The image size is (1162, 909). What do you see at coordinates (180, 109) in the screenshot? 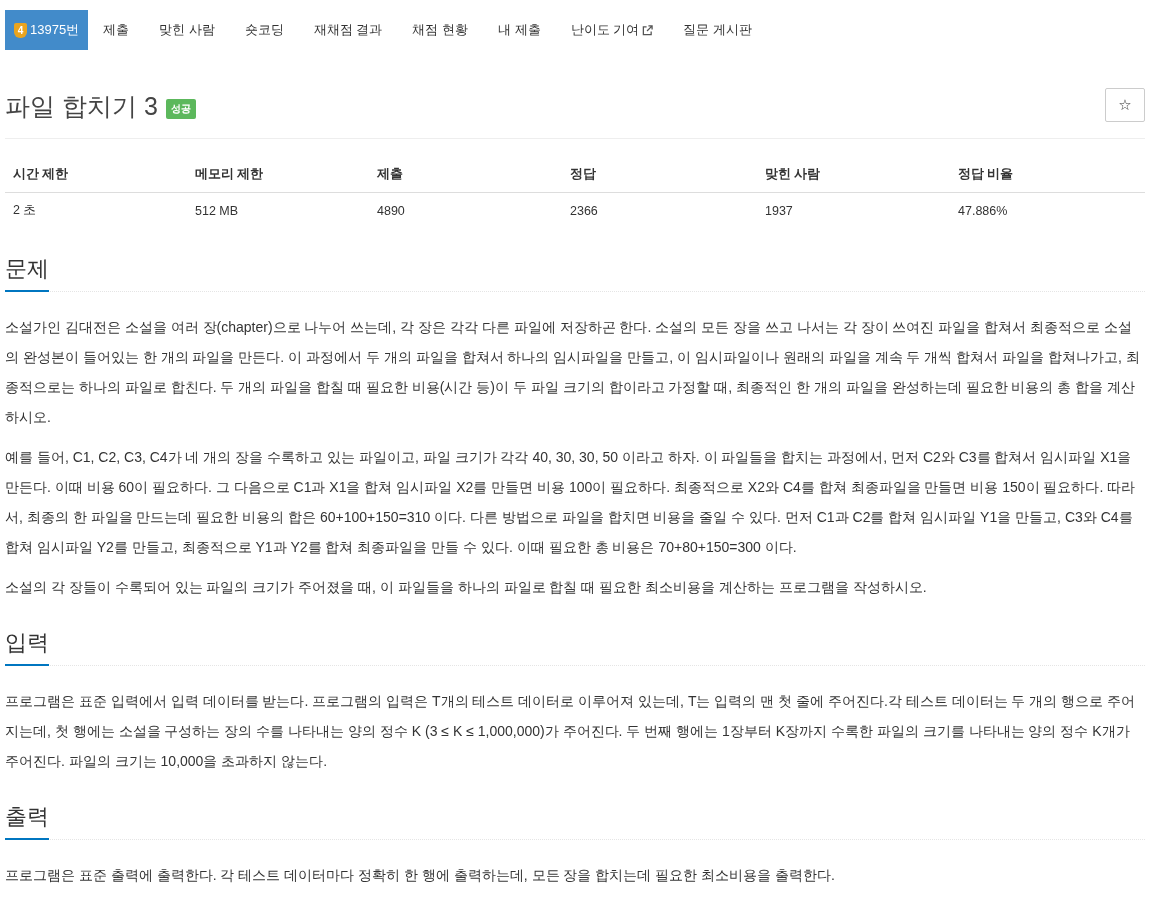
I see `result-label: 성공` at bounding box center [180, 109].